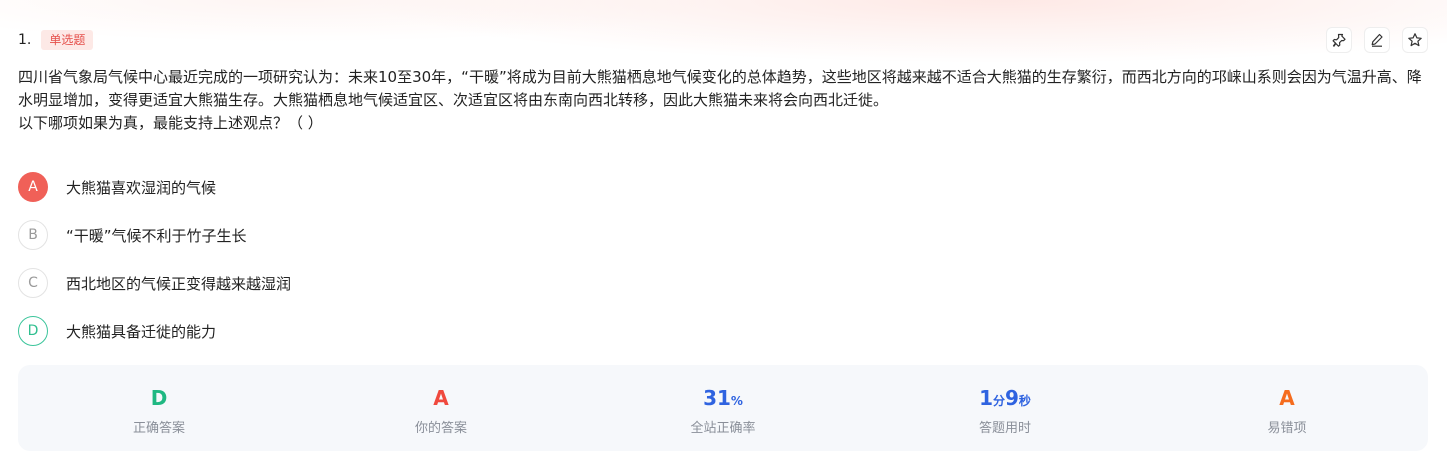 This screenshot has height=451, width=1447. I want to click on stat-common-mistake: A 易错项, so click(1287, 408).